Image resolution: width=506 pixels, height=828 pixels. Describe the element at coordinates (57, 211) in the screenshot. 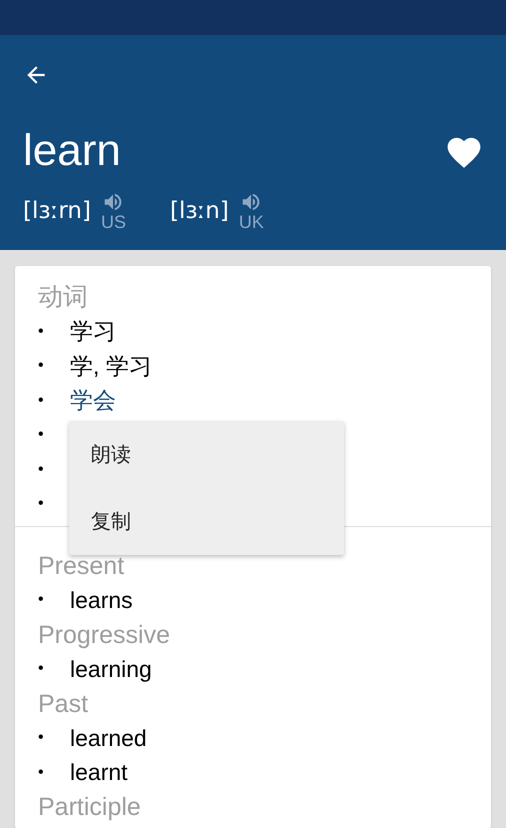

I see `phonetic-text: [lɜːrn]` at that location.